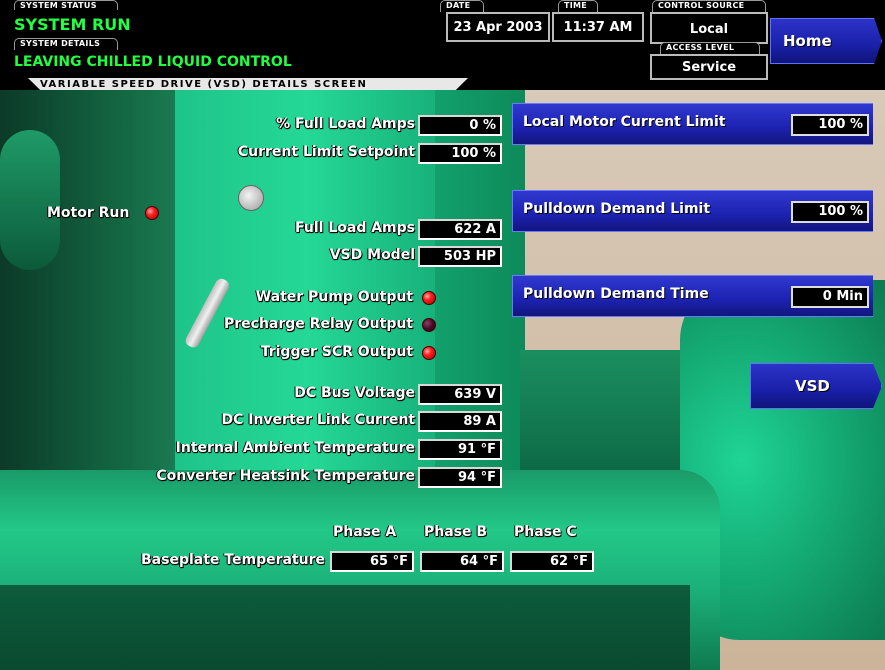 Image resolution: width=885 pixels, height=670 pixels. I want to click on phase-a-header: Phase A, so click(365, 532).